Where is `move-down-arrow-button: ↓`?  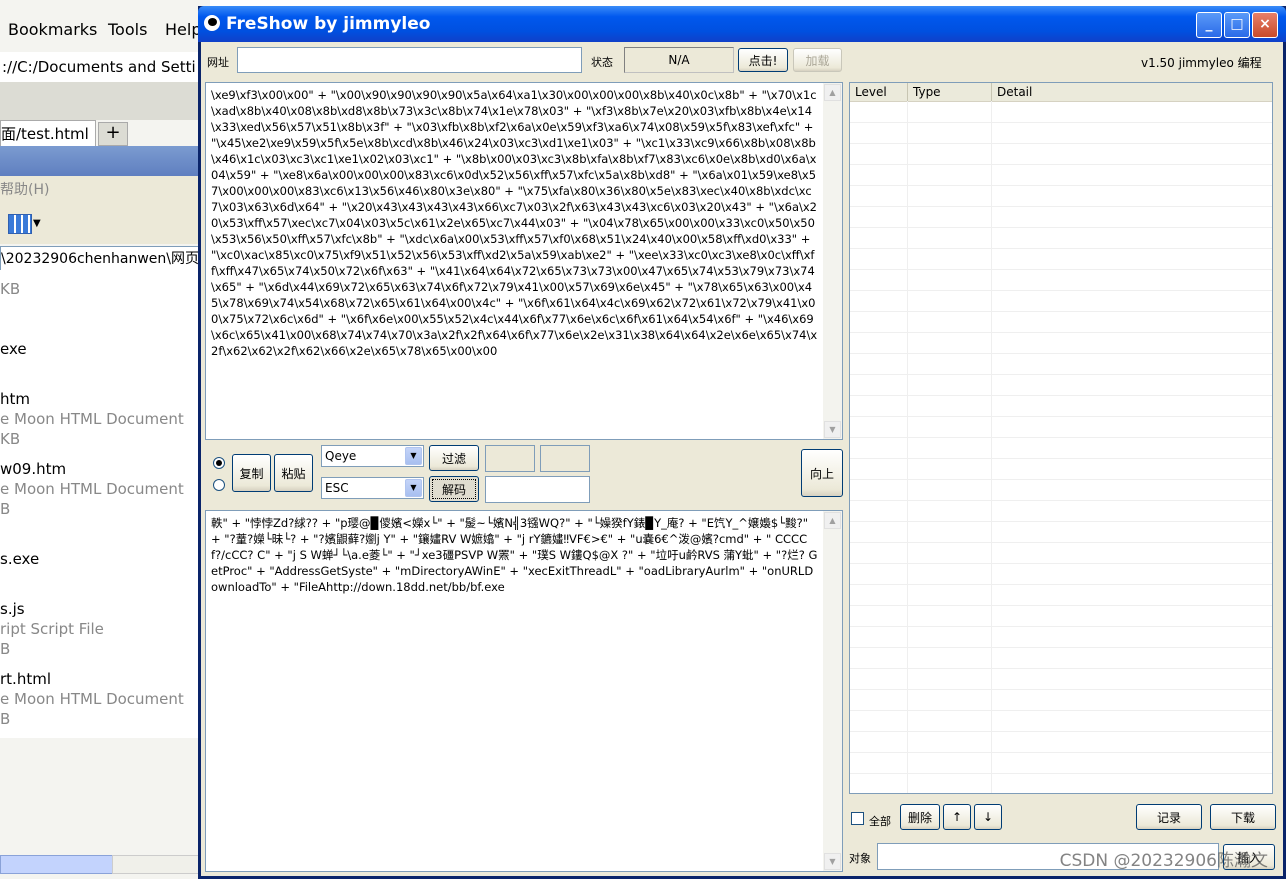 move-down-arrow-button: ↓ is located at coordinates (988, 817).